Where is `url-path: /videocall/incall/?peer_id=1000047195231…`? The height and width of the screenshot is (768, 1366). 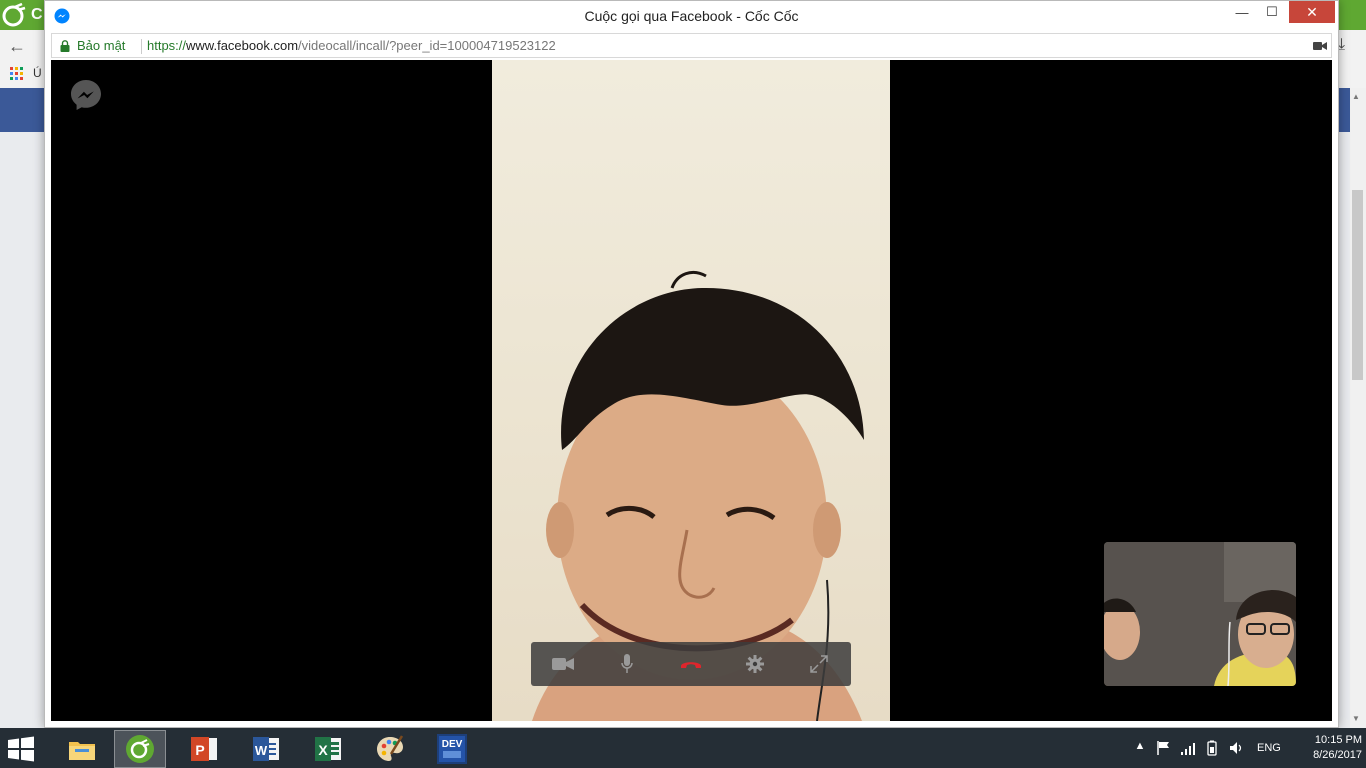
url-path: /videocall/incall/?peer_id=1000047195231… is located at coordinates (427, 45).